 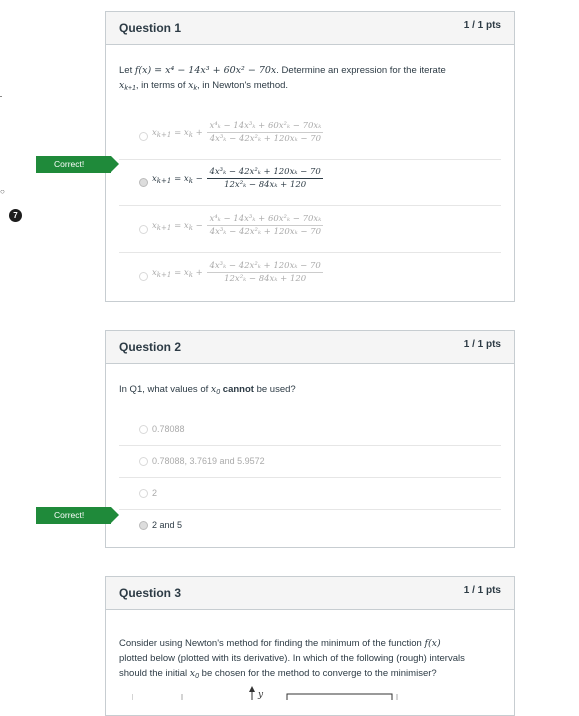 What do you see at coordinates (482, 25) in the screenshot?
I see `question-1-points: 1 / 1 pts` at bounding box center [482, 25].